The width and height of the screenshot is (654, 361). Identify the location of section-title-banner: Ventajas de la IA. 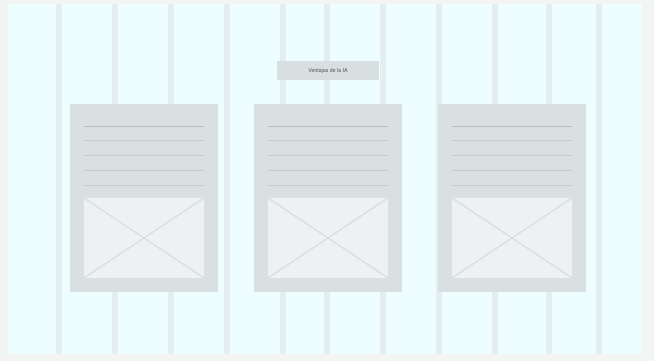
(328, 70).